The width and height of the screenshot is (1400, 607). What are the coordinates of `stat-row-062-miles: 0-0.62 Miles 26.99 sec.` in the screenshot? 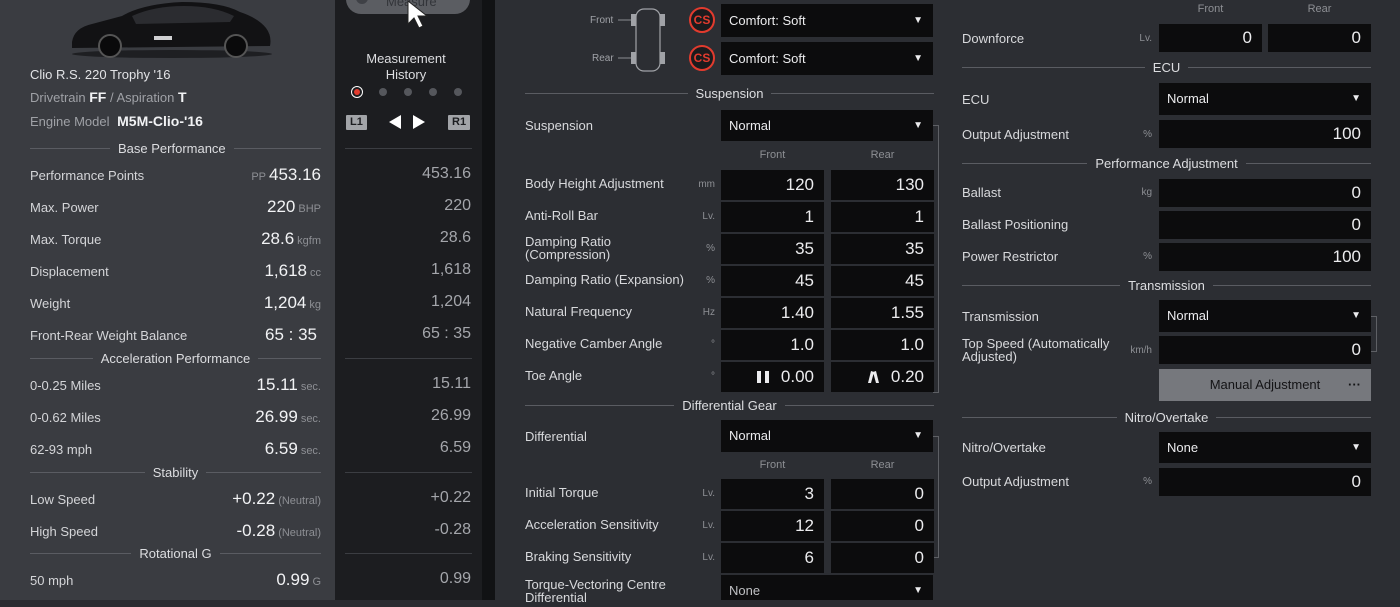 It's located at (175, 416).